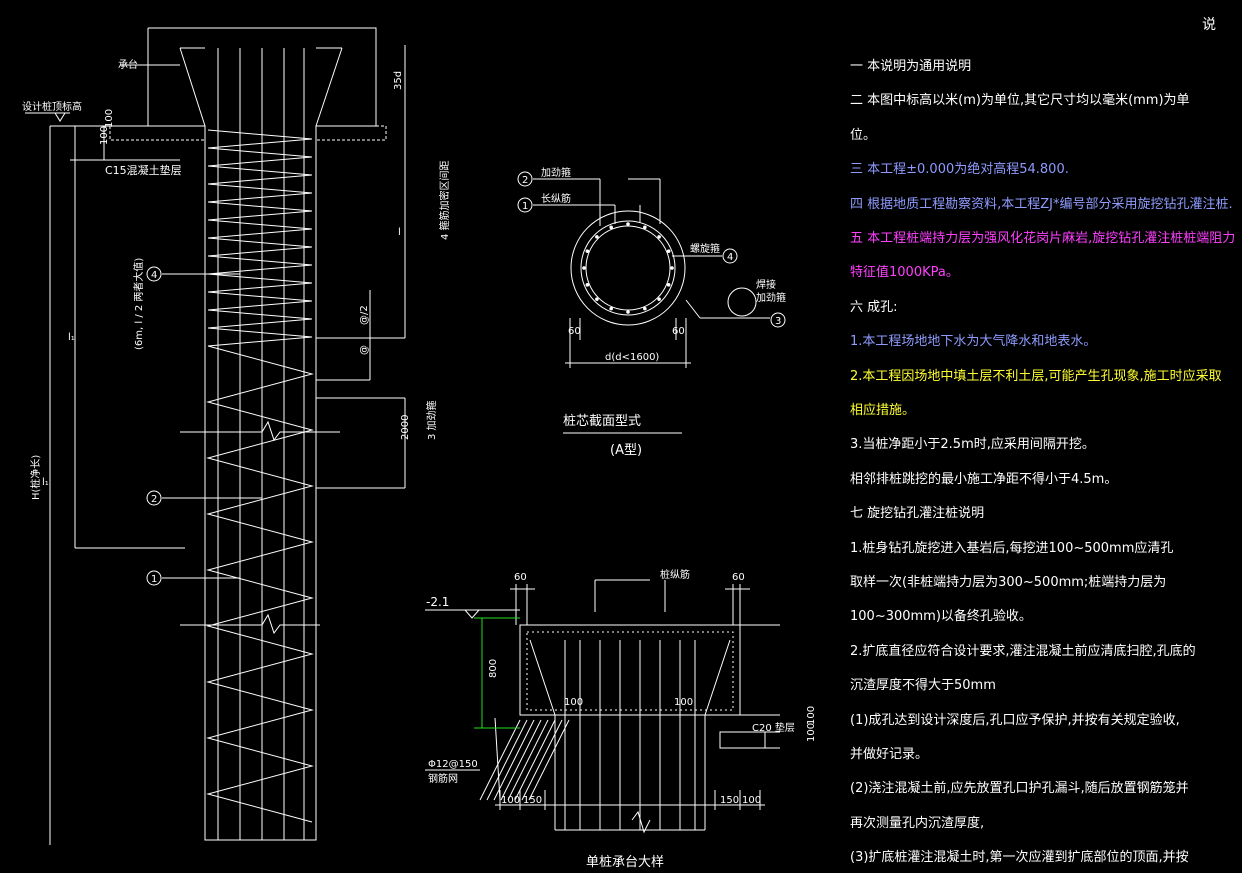  What do you see at coordinates (52, 106) in the screenshot?
I see `design-top-label: 设计桩顶标高` at bounding box center [52, 106].